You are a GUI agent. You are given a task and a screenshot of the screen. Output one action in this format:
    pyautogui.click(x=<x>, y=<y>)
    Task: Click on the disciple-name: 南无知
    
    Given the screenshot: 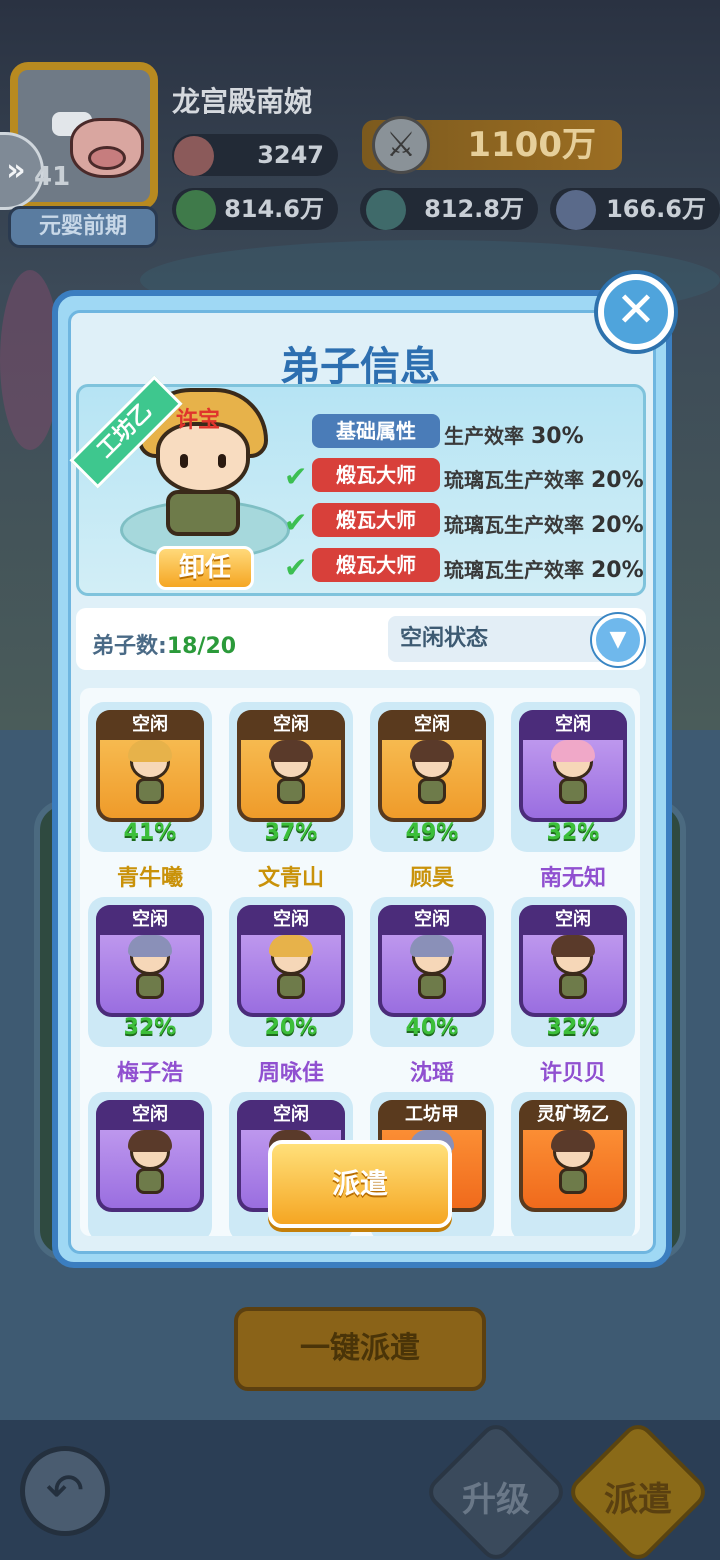 What is the action you would take?
    pyautogui.click(x=572, y=878)
    